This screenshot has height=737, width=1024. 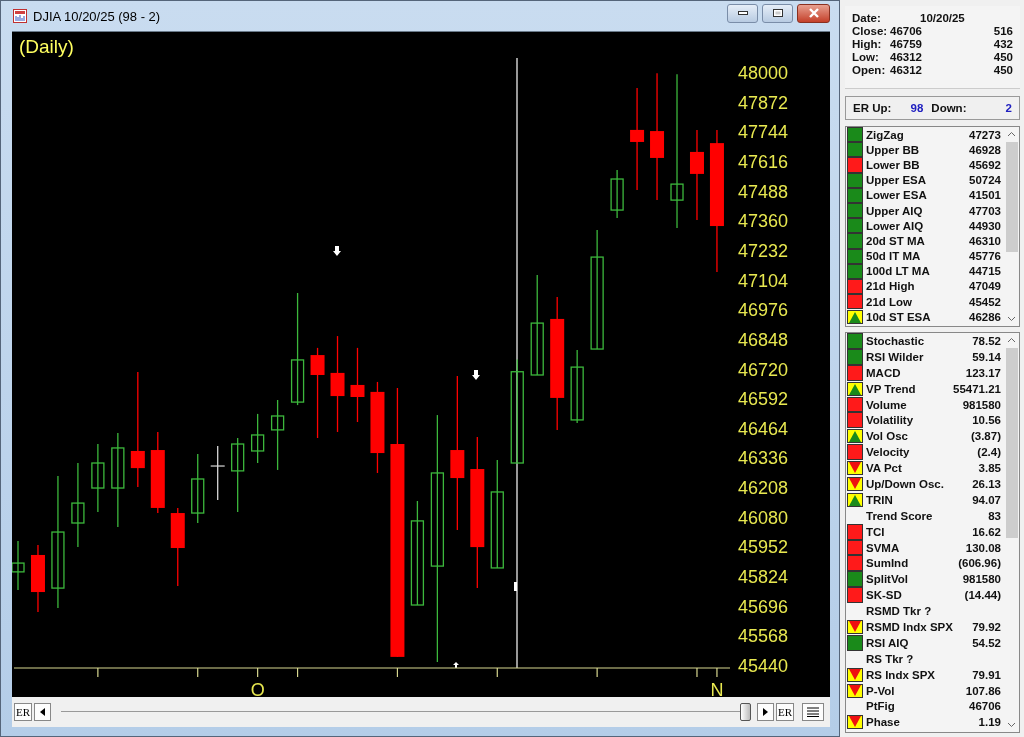 What do you see at coordinates (983, 690) in the screenshot?
I see `indicator-value: 107.86` at bounding box center [983, 690].